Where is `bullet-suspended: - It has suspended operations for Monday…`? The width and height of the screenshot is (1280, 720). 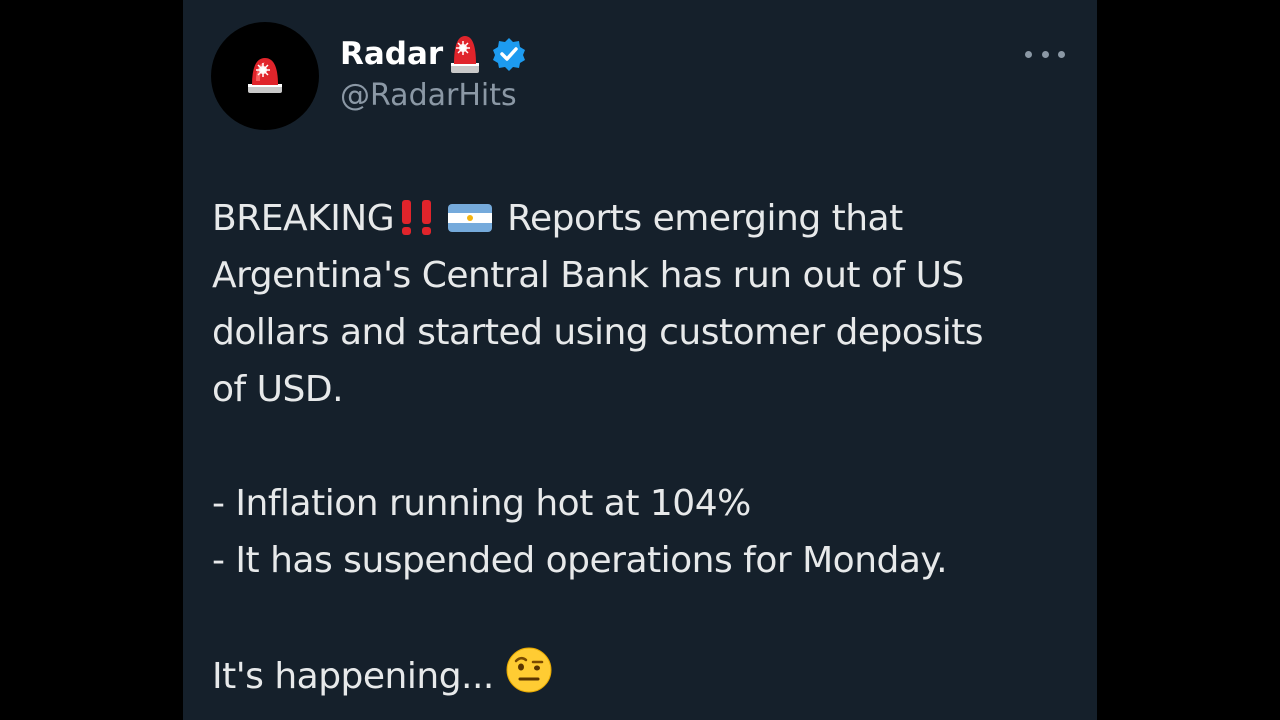
bullet-suspended: - It has suspended operations for Monday… is located at coordinates (580, 560).